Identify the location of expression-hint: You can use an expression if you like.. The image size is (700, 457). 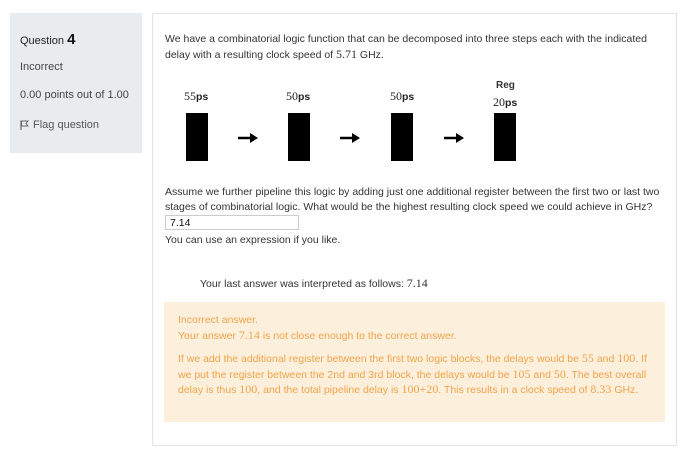
(253, 240).